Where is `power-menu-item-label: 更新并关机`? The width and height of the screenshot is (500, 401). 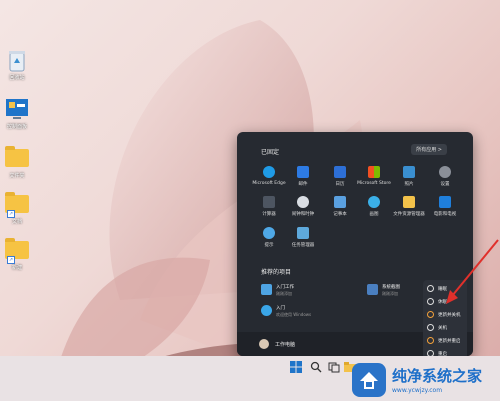 power-menu-item-label: 更新并关机 is located at coordinates (449, 315).